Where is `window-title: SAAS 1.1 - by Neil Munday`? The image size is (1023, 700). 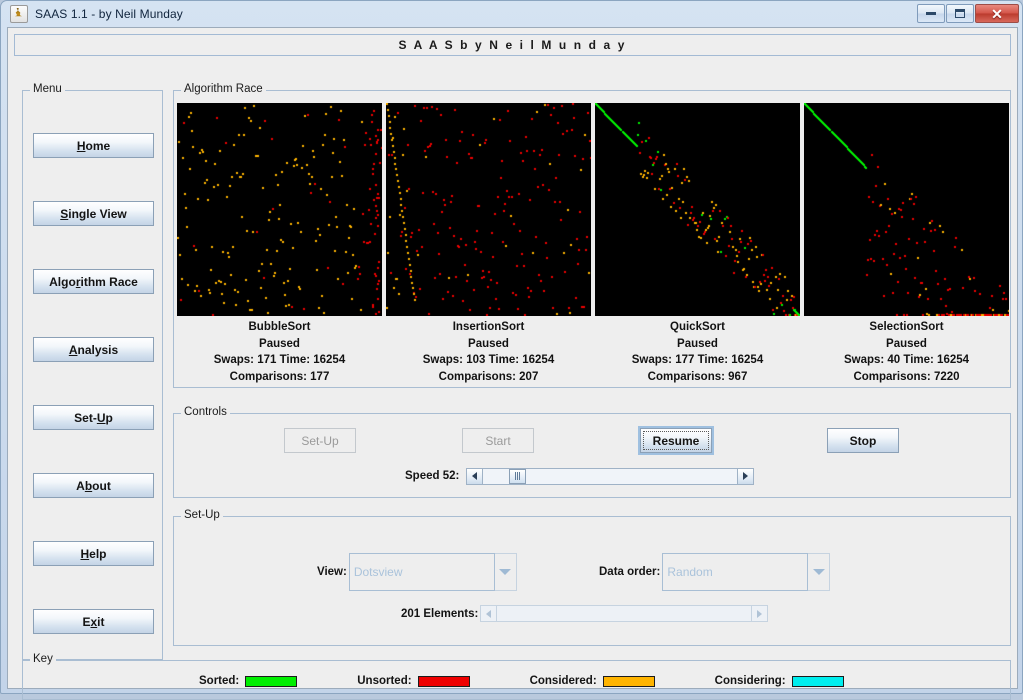
window-title: SAAS 1.1 - by Neil Munday is located at coordinates (109, 13).